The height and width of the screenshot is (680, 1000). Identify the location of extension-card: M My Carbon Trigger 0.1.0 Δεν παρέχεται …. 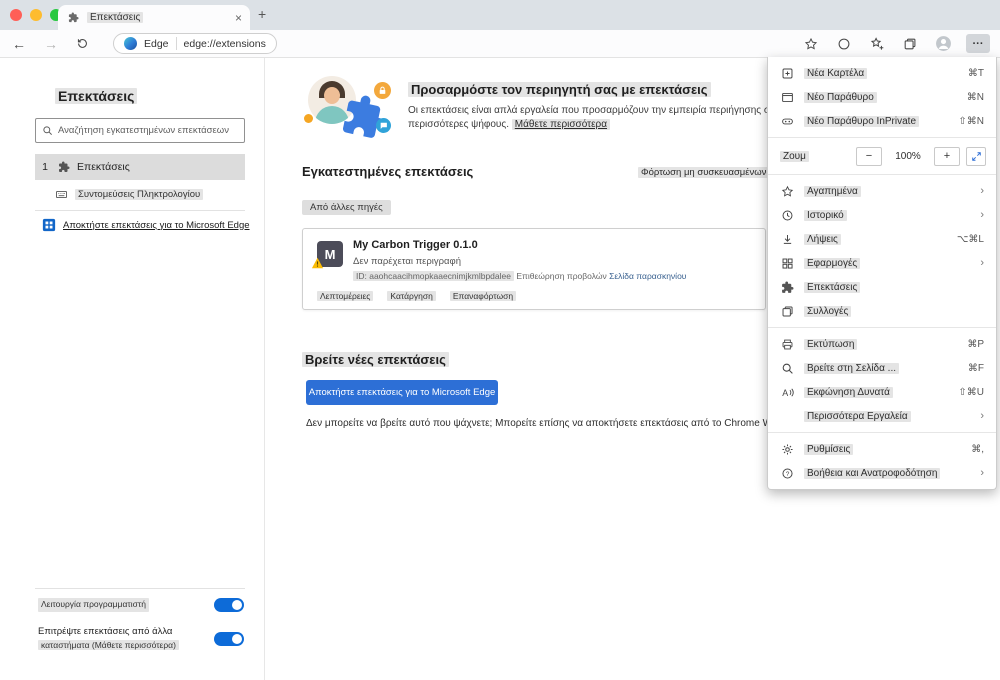
(534, 269).